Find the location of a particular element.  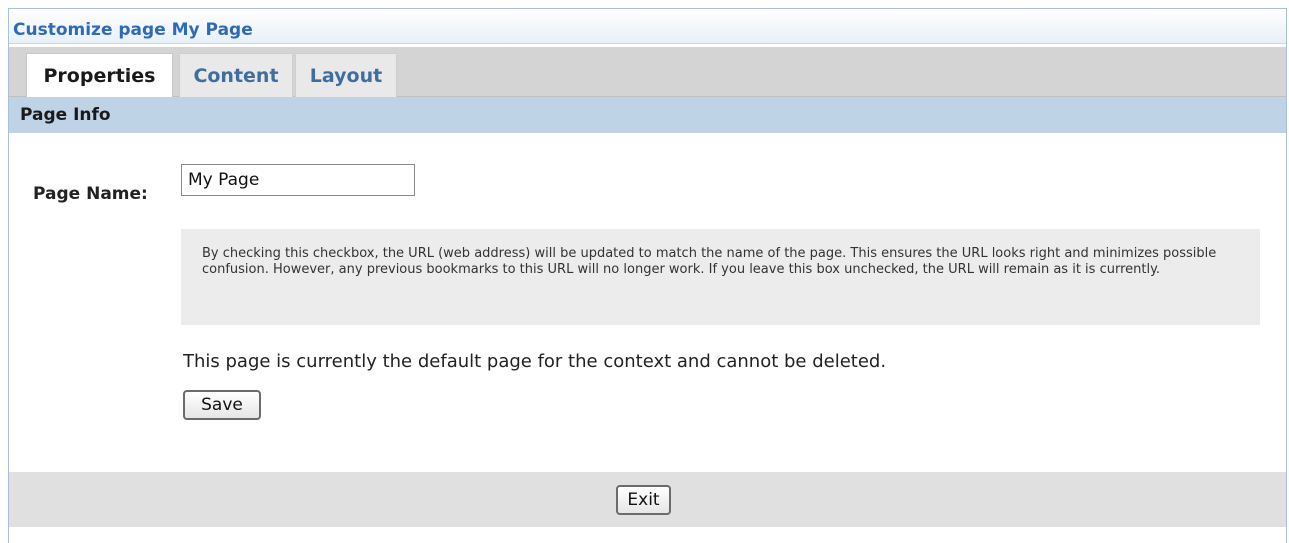

title-bar: Customize page My Page is located at coordinates (647, 26).